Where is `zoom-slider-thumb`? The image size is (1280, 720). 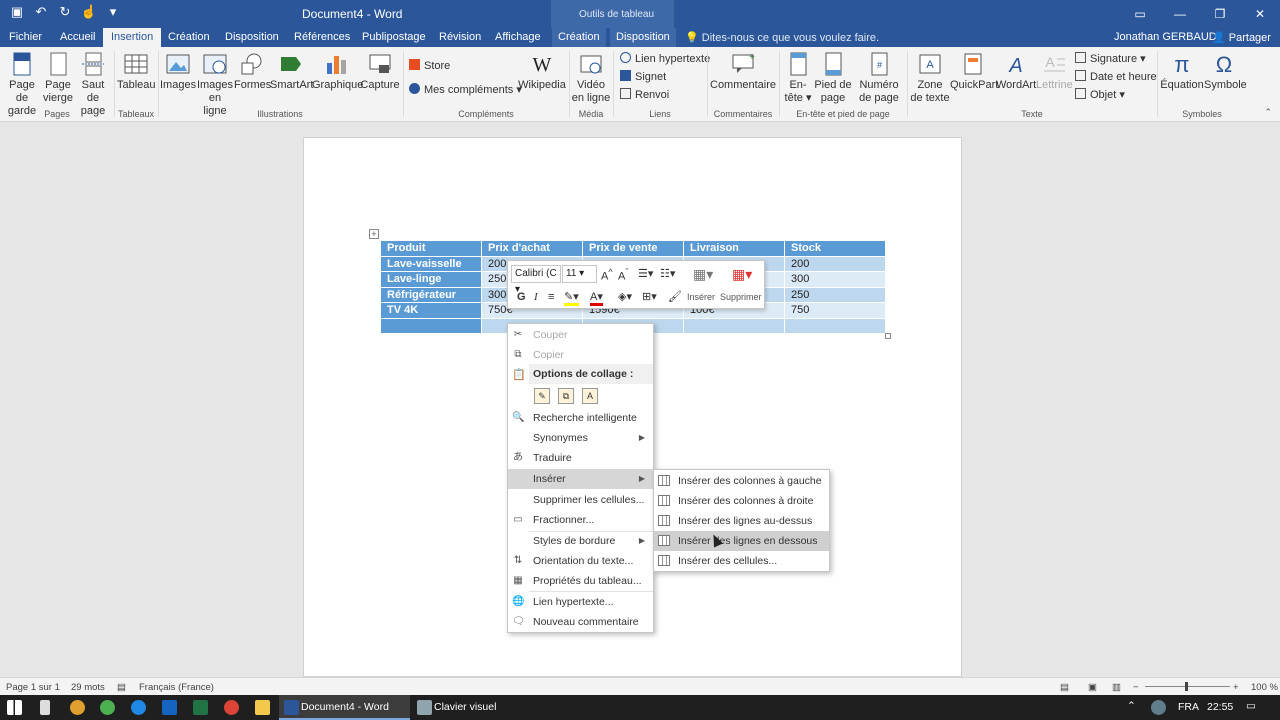
zoom-slider-thumb is located at coordinates (1186, 686).